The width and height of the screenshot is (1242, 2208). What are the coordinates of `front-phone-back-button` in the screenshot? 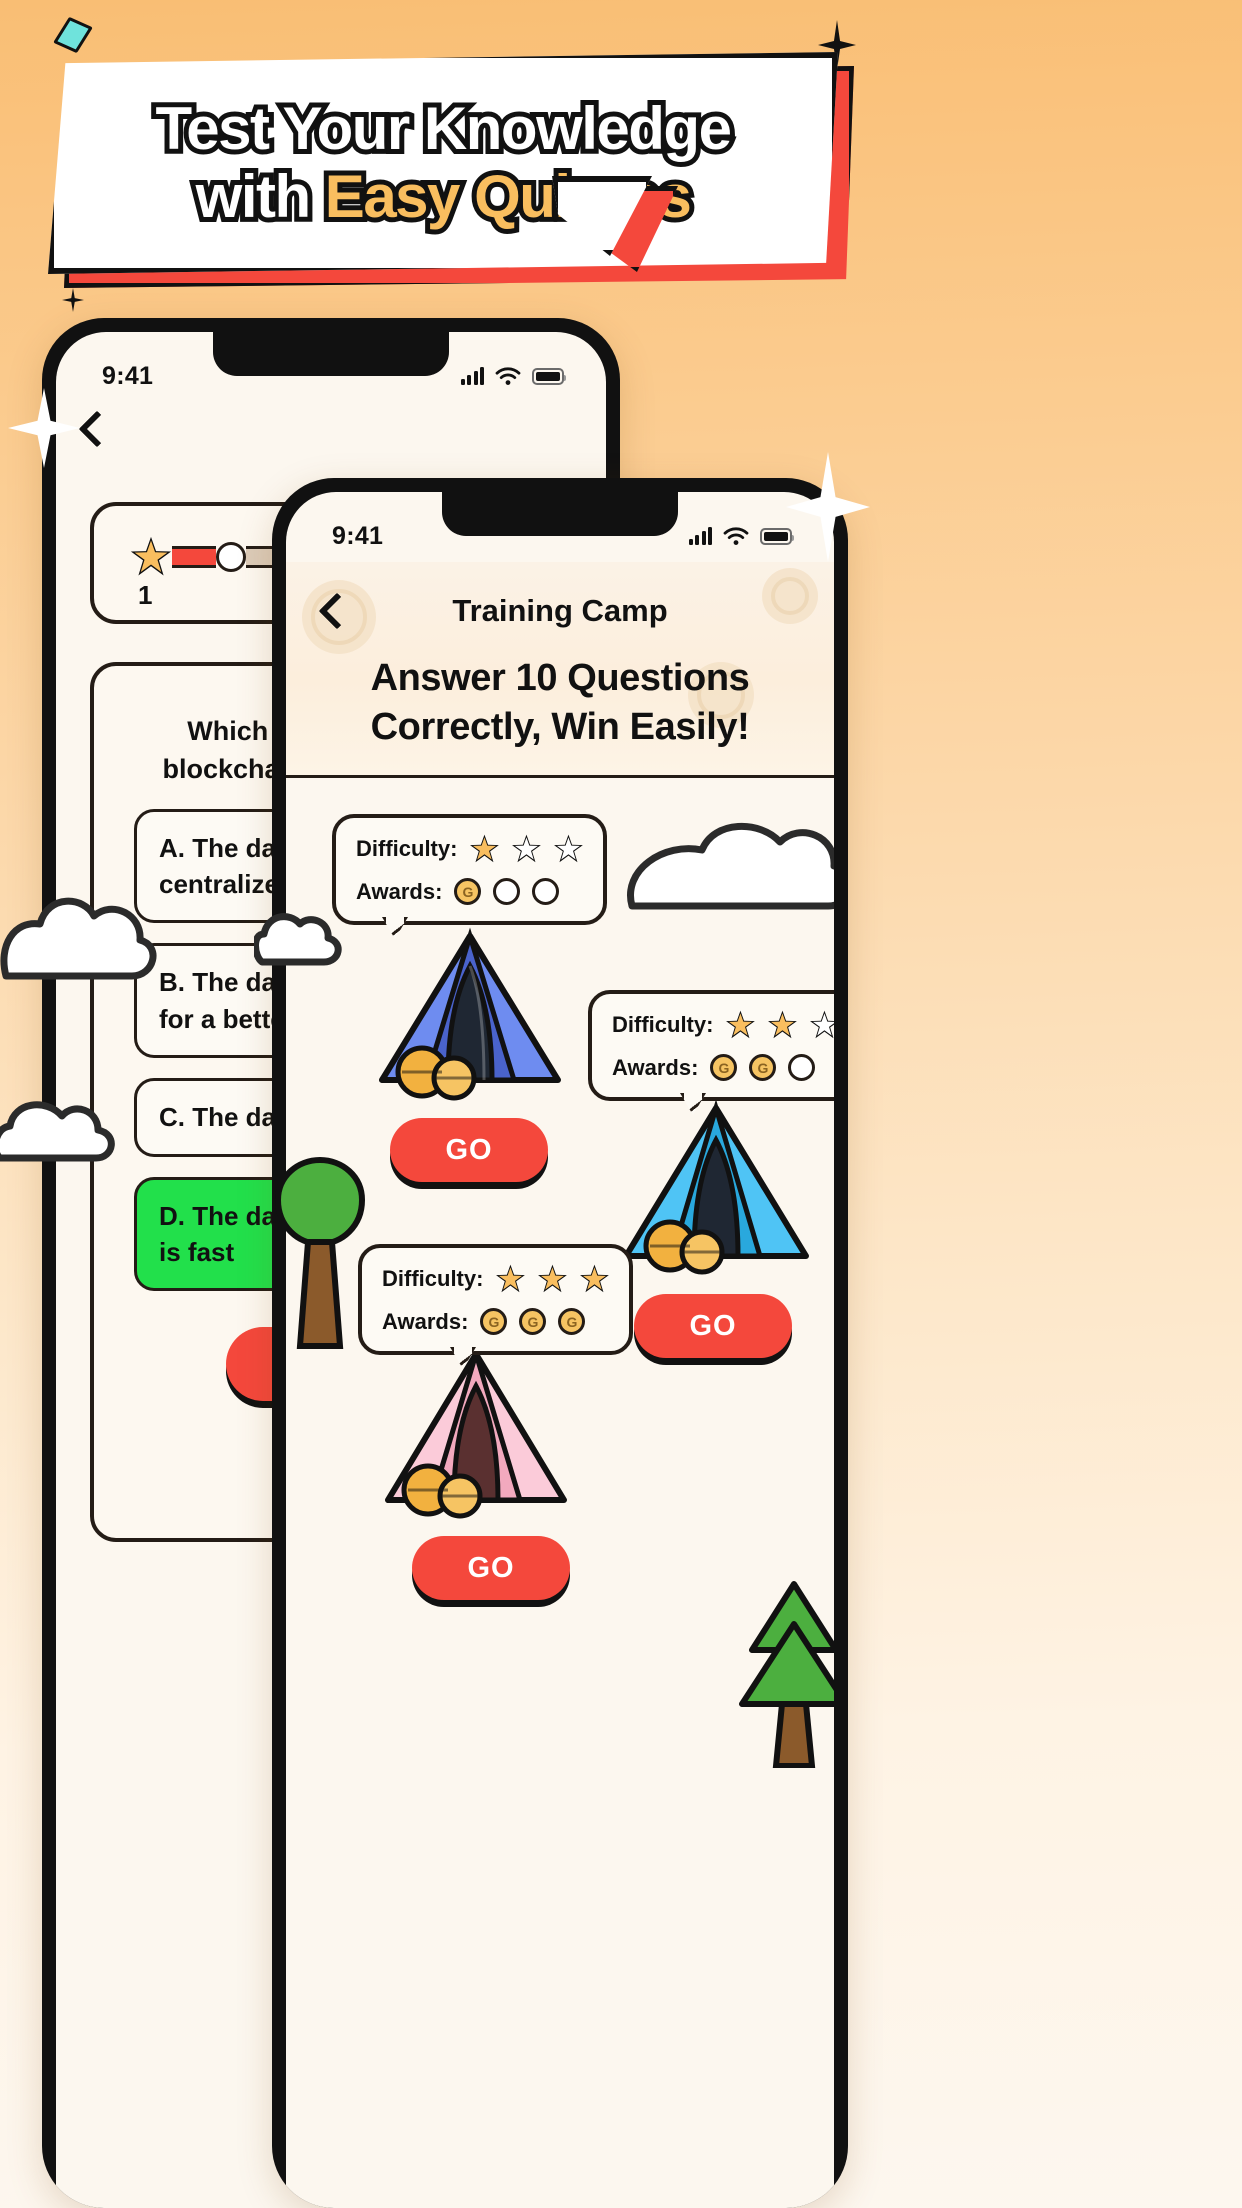 It's located at (337, 611).